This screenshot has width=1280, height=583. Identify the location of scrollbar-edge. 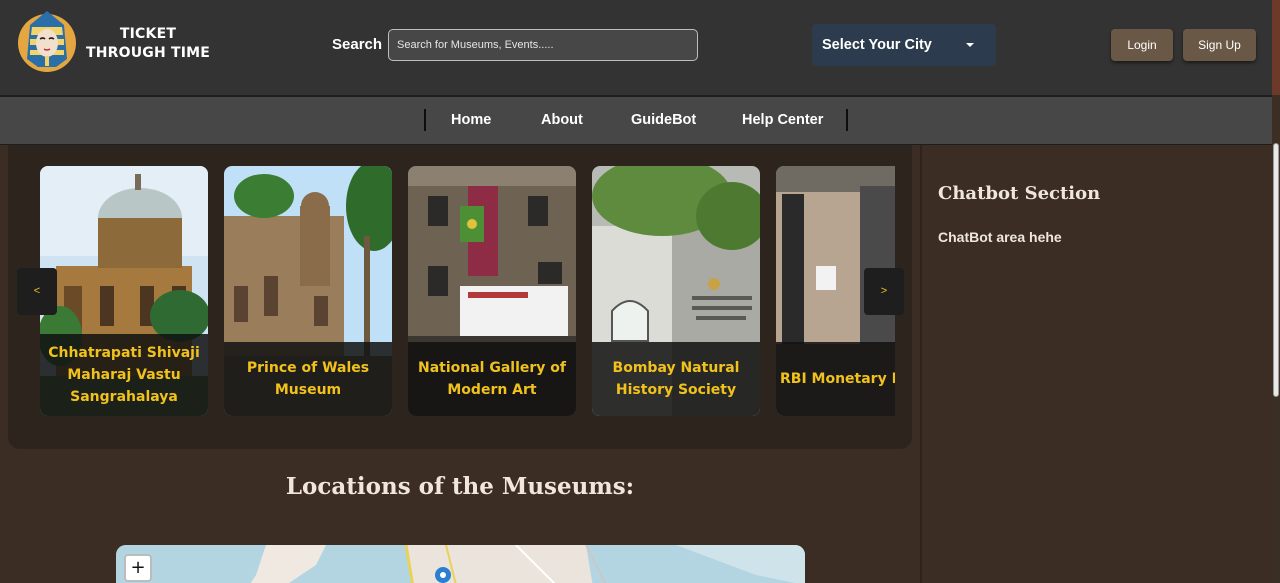
(1276, 47).